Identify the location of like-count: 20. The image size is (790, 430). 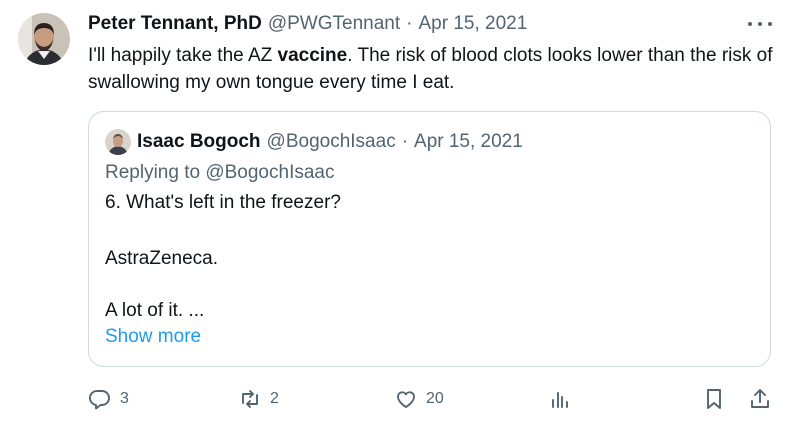
(435, 398).